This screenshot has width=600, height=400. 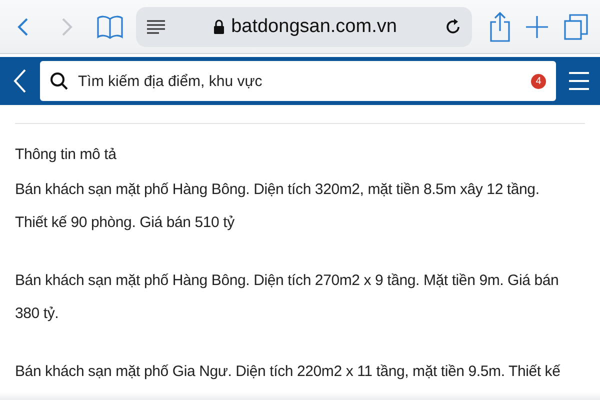 I want to click on tabs-icon, so click(x=576, y=27).